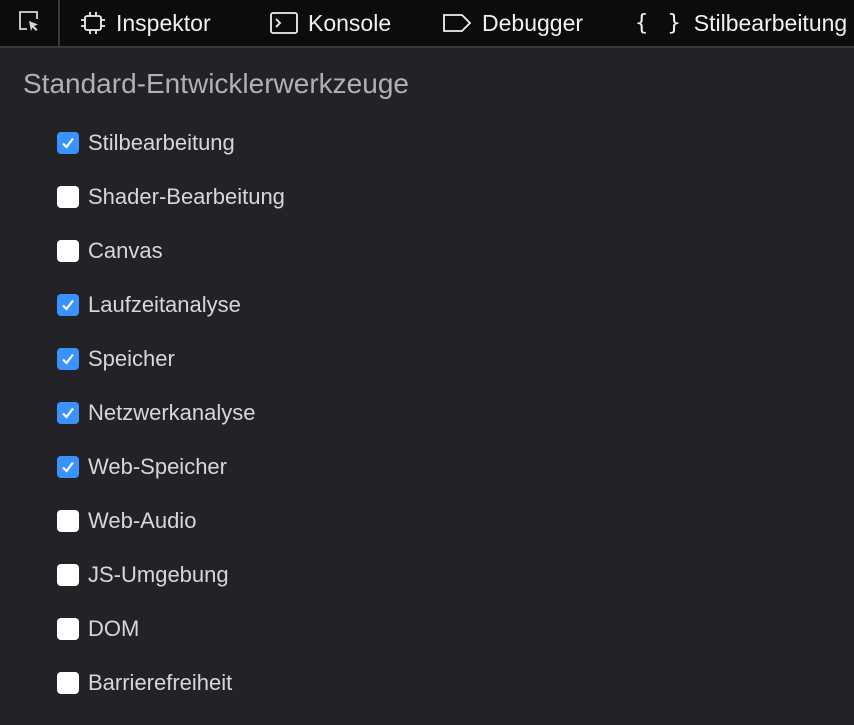  I want to click on tool-checkbox-item: Canvas, so click(171, 266).